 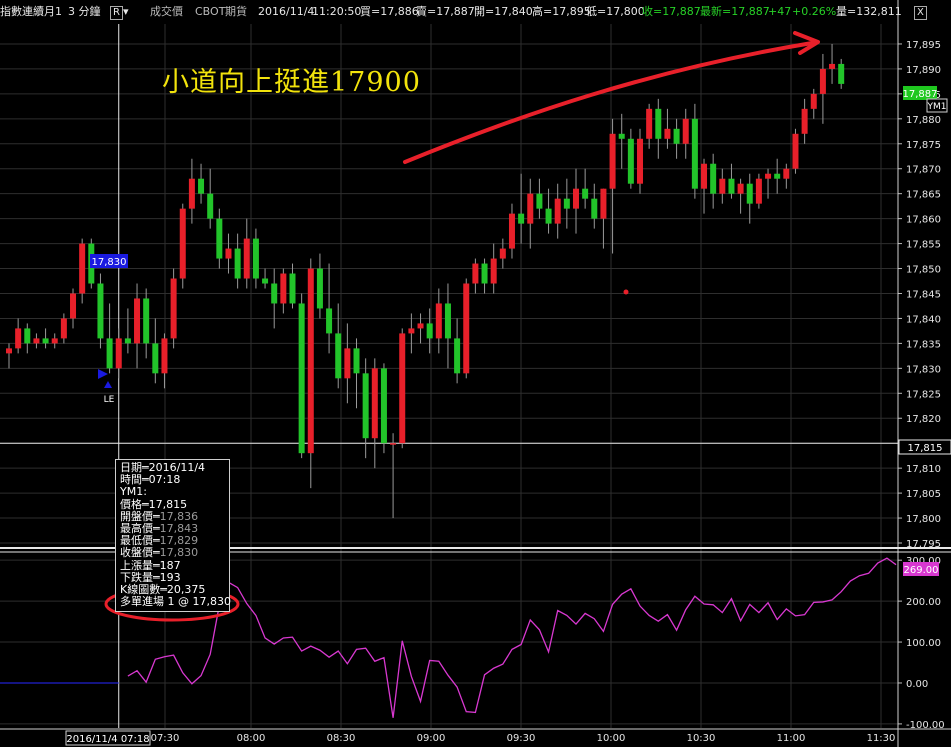 I want to click on info-symbol: YM1:, so click(x=133, y=492).